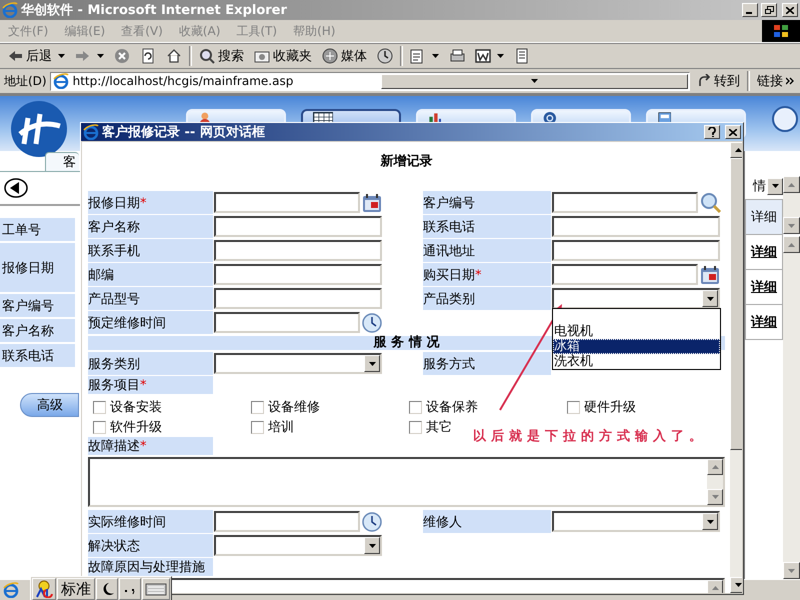 This screenshot has height=600, width=800. I want to click on field-label: 购买日期*, so click(452, 275).